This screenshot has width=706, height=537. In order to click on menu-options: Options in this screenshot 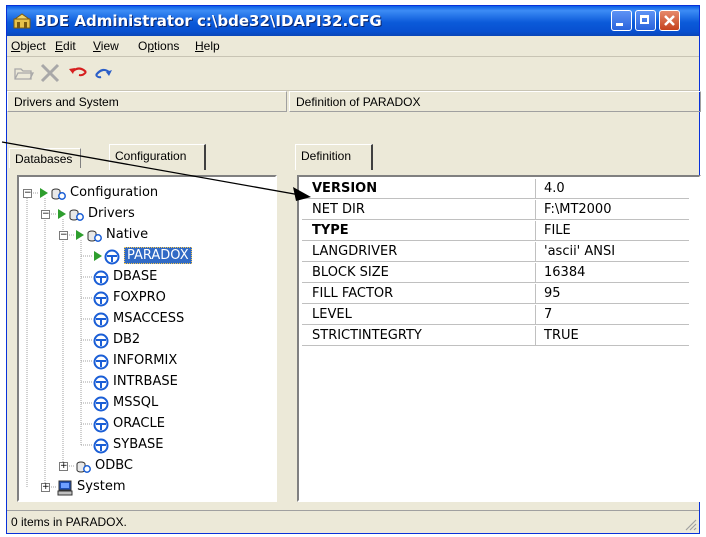, I will do `click(158, 46)`.